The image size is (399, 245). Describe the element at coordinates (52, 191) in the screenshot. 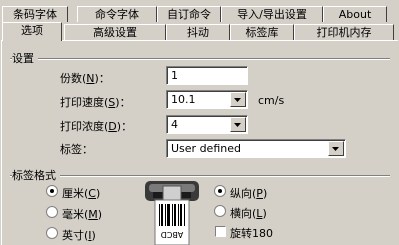

I see `unit-mm-radio` at that location.